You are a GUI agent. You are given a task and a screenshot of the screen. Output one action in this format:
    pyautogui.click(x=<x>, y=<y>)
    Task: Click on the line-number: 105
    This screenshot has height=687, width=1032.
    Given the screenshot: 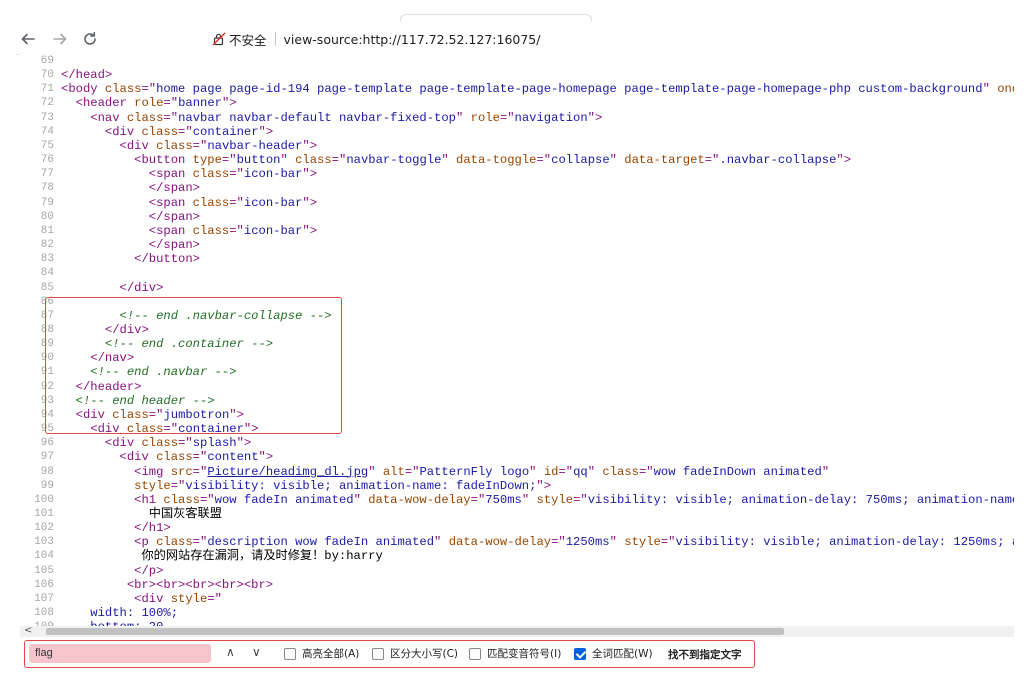 What is the action you would take?
    pyautogui.click(x=44, y=570)
    